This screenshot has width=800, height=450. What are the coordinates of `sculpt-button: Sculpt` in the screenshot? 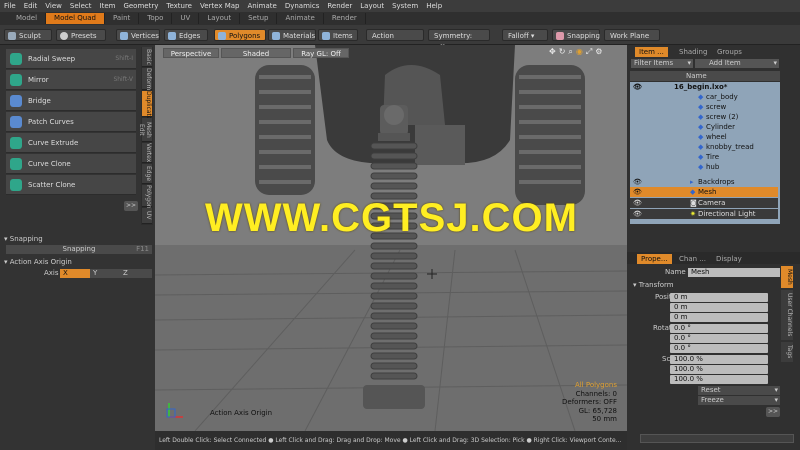 It's located at (28, 35).